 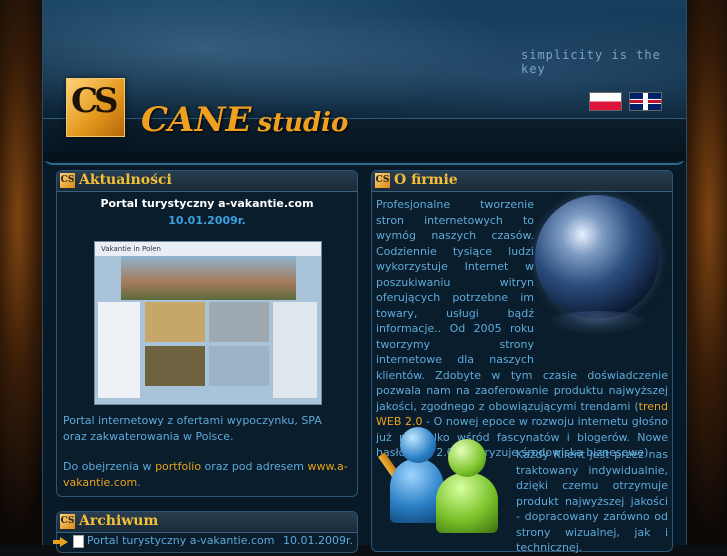 I want to click on logo-text: CS, so click(x=95, y=101).